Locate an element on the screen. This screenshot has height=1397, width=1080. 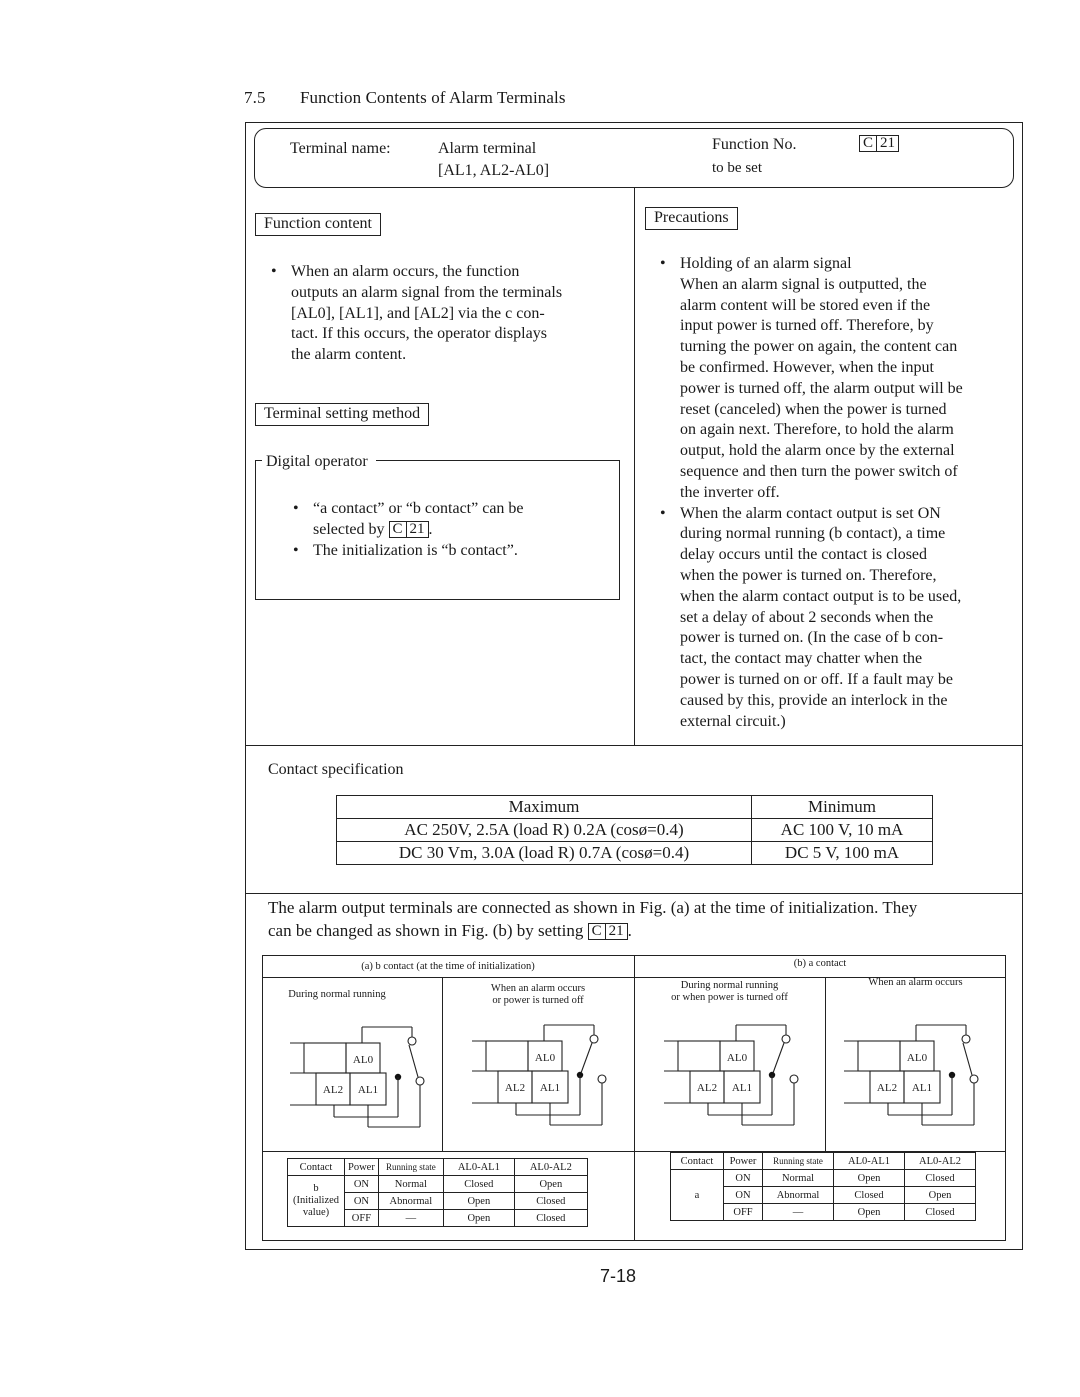
column-divider is located at coordinates (635, 467).